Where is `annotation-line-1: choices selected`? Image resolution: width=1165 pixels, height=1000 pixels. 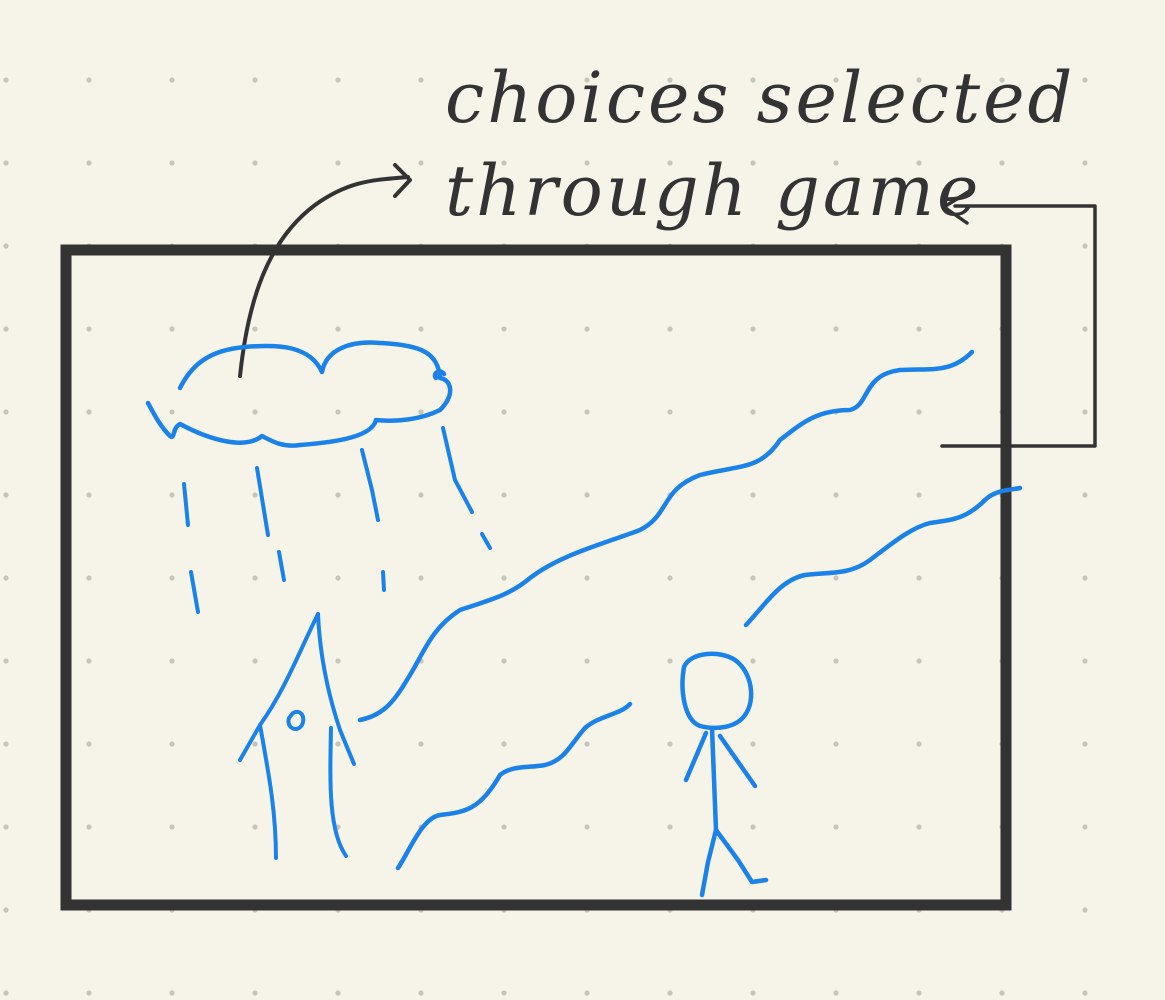
annotation-line-1: choices selected is located at coordinates (760, 98).